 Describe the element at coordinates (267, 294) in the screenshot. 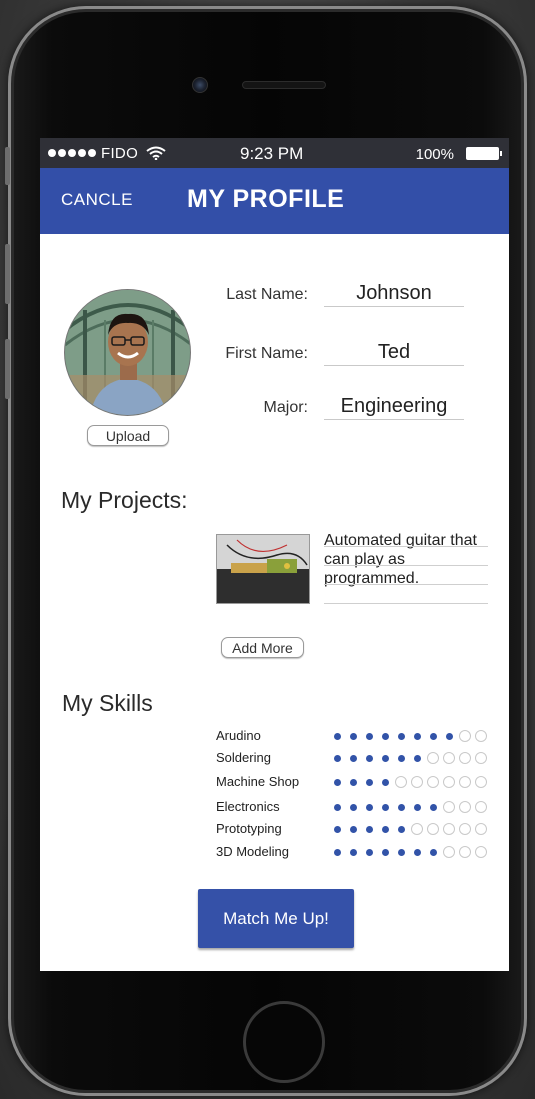

I see `last-name-label: Last Name:` at that location.